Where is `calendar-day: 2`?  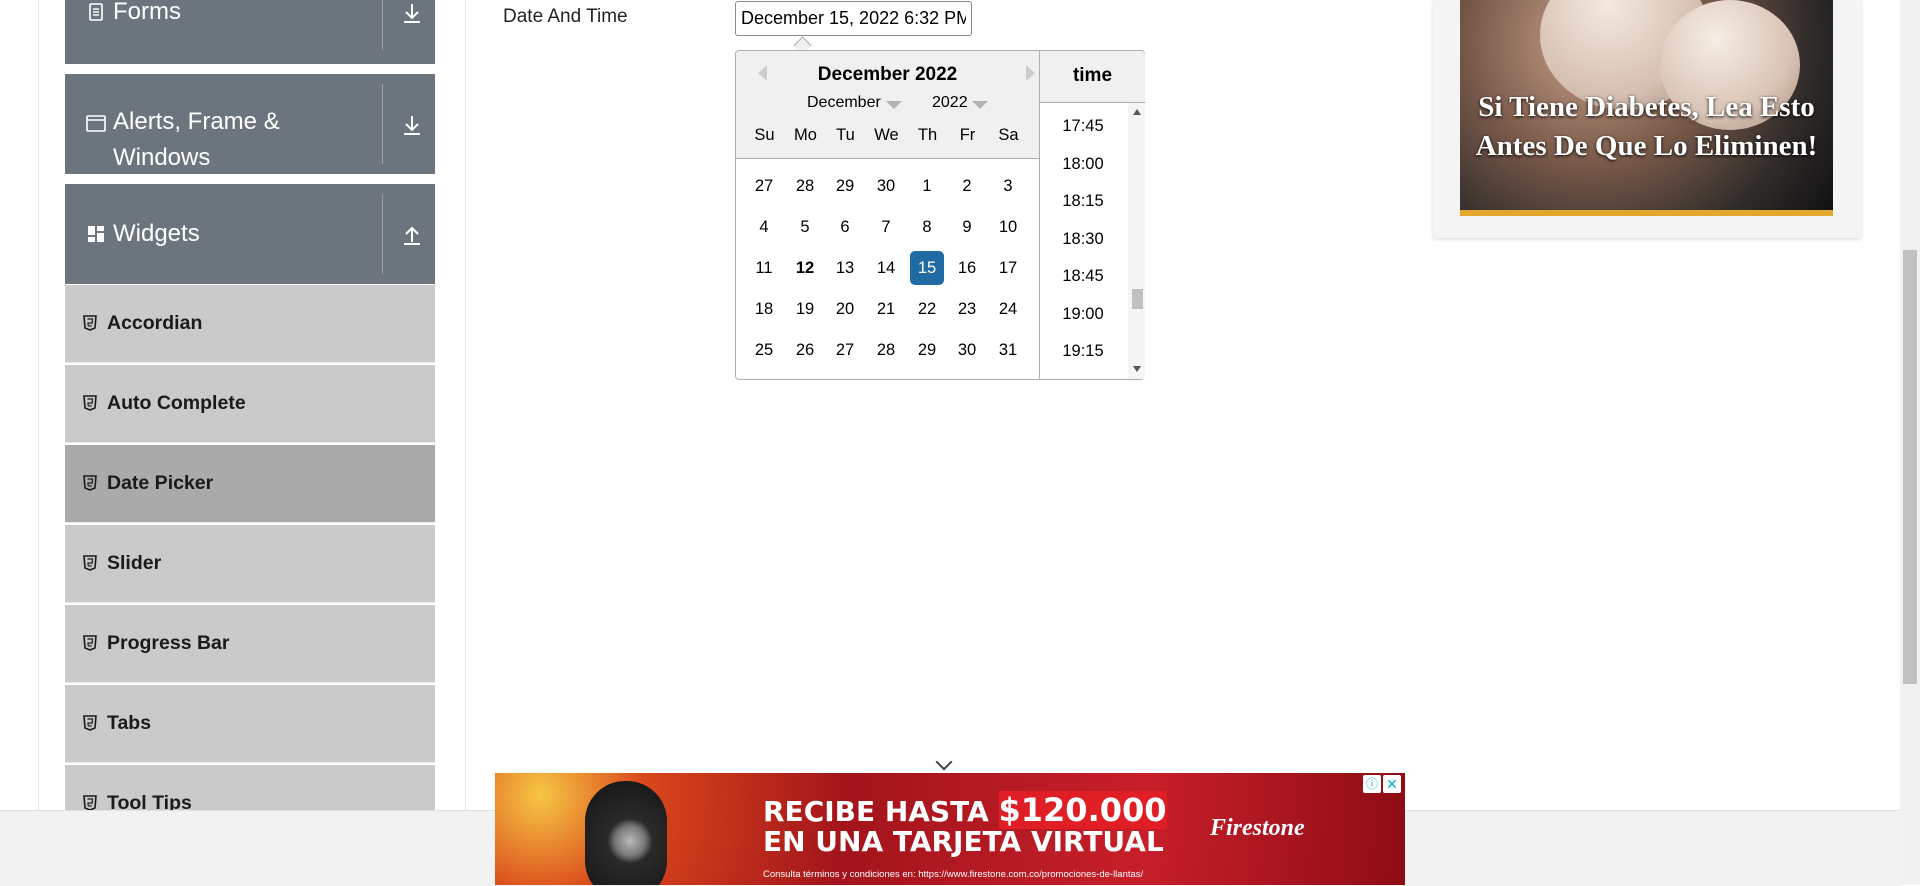
calendar-day: 2 is located at coordinates (967, 186).